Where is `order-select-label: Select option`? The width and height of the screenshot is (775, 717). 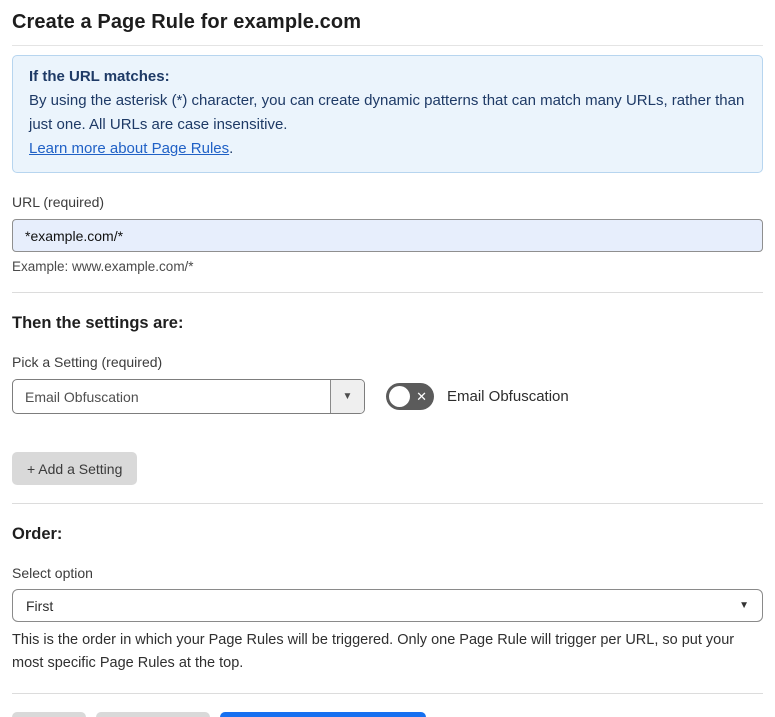 order-select-label: Select option is located at coordinates (52, 573).